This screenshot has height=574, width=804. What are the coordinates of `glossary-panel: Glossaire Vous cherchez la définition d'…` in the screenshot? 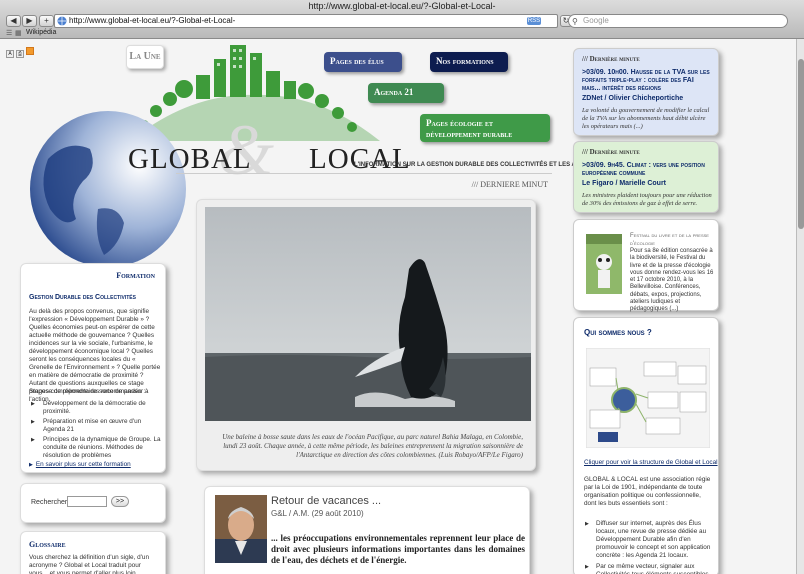 It's located at (93, 552).